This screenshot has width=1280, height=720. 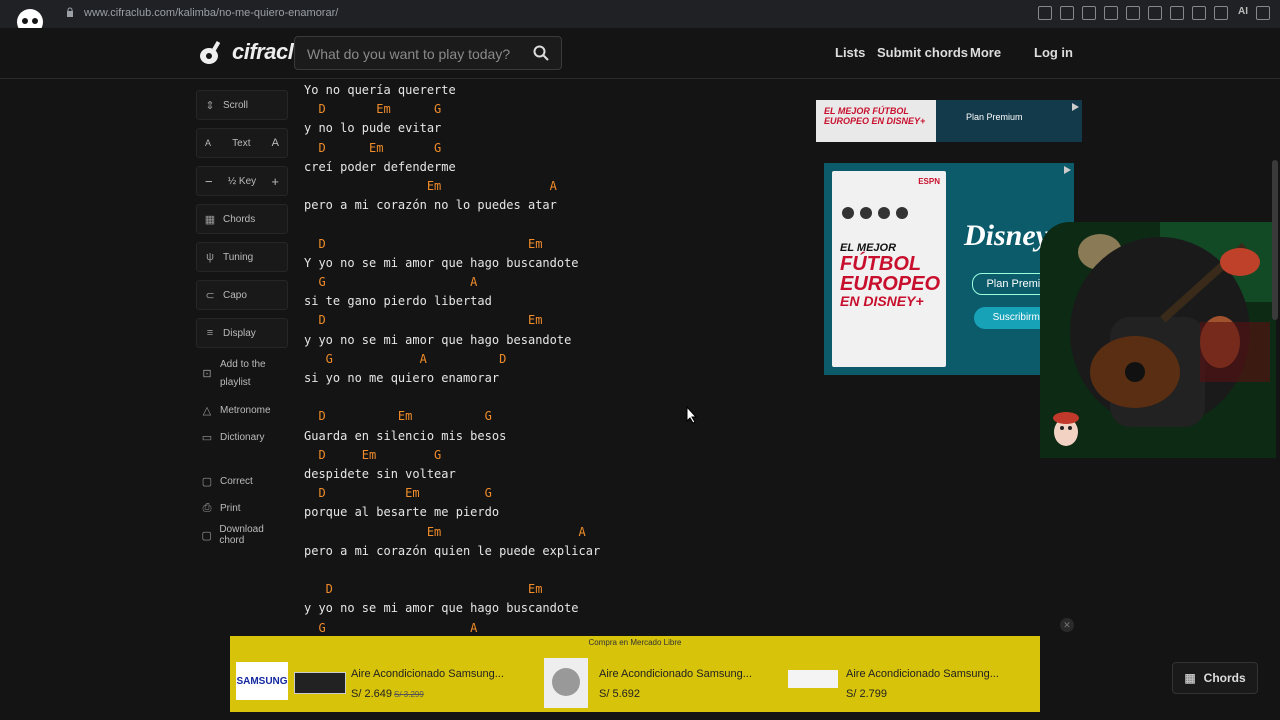 I want to click on tuning-button: ψ Tuning, so click(x=242, y=257).